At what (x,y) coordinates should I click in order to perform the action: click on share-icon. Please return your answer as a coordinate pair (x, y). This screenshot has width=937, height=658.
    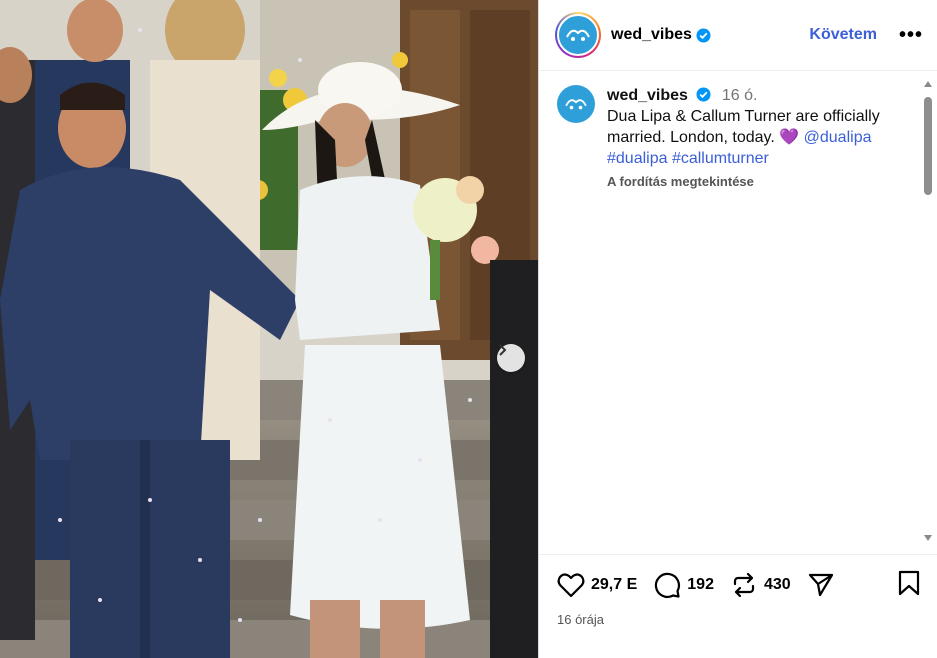
    Looking at the image, I should click on (821, 585).